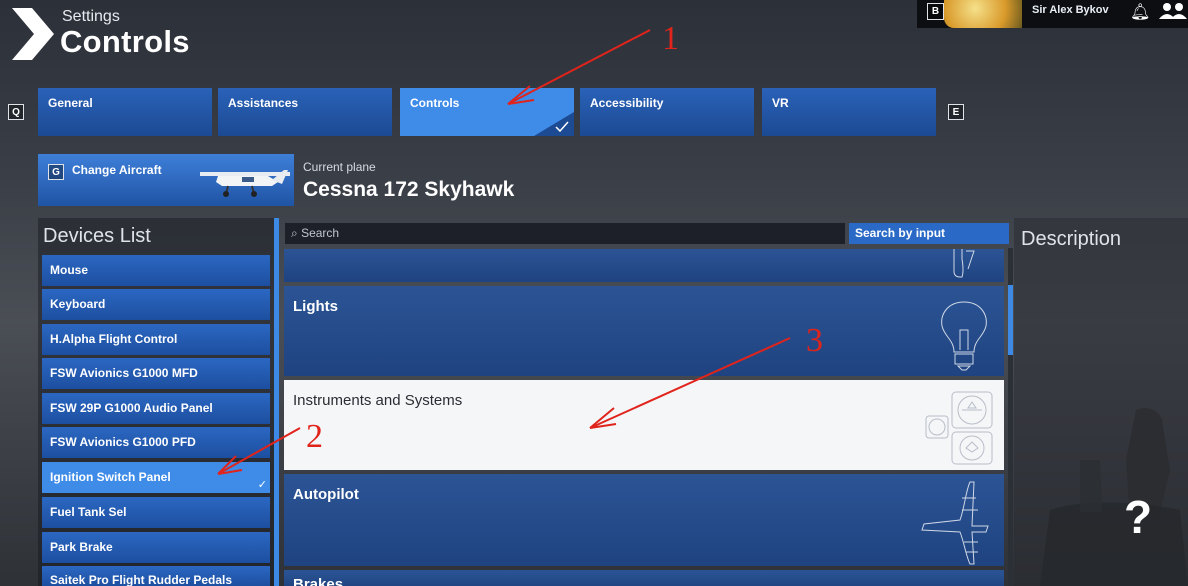 The image size is (1188, 586). I want to click on annotation-number-3: 3, so click(814, 340).